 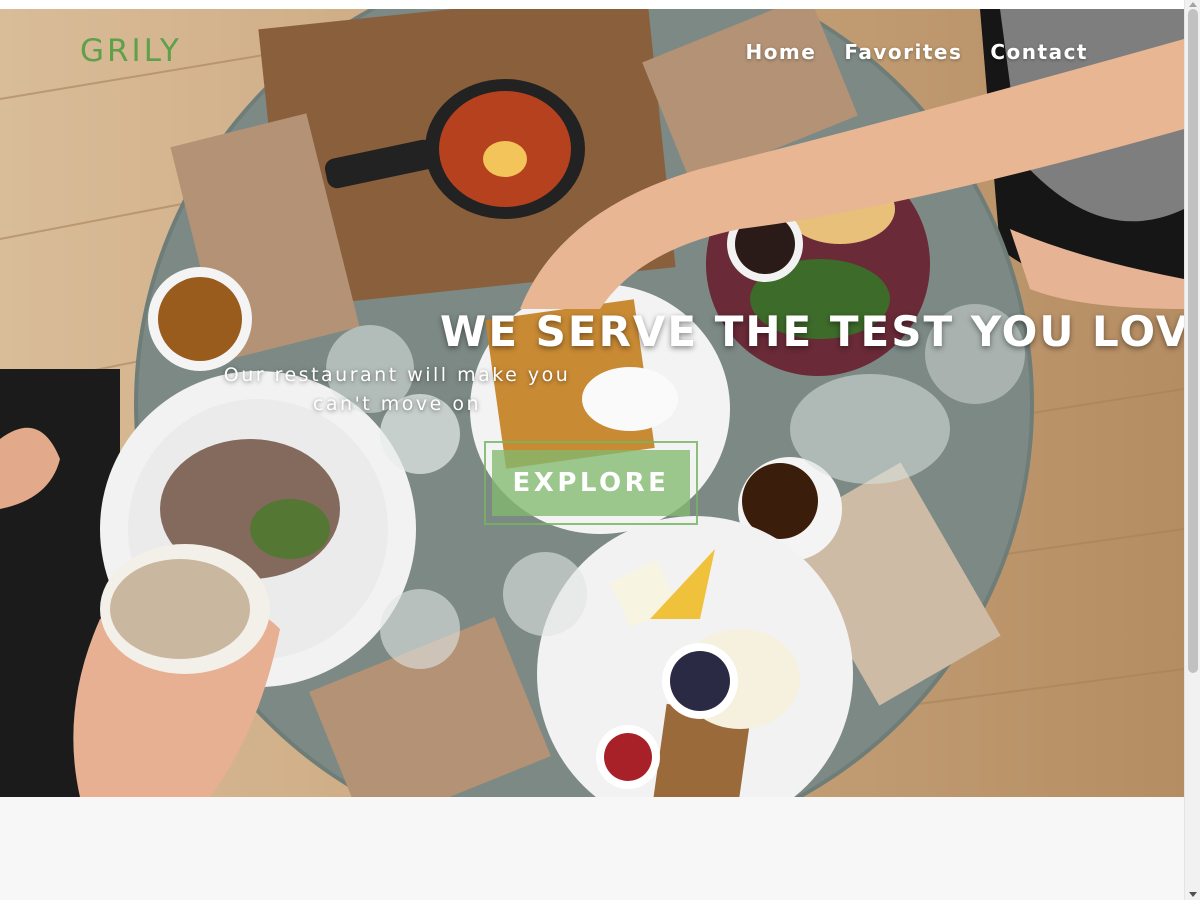 I want to click on brand-logo: GRILY, so click(x=131, y=51).